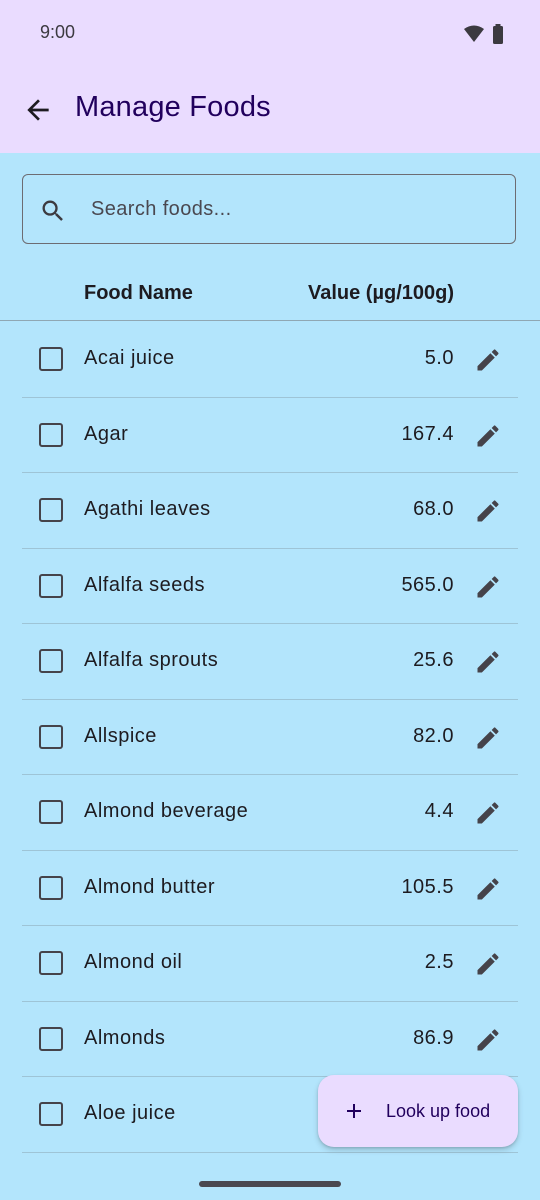  Describe the element at coordinates (147, 509) in the screenshot. I see `food-name: Agathi leaves` at that location.